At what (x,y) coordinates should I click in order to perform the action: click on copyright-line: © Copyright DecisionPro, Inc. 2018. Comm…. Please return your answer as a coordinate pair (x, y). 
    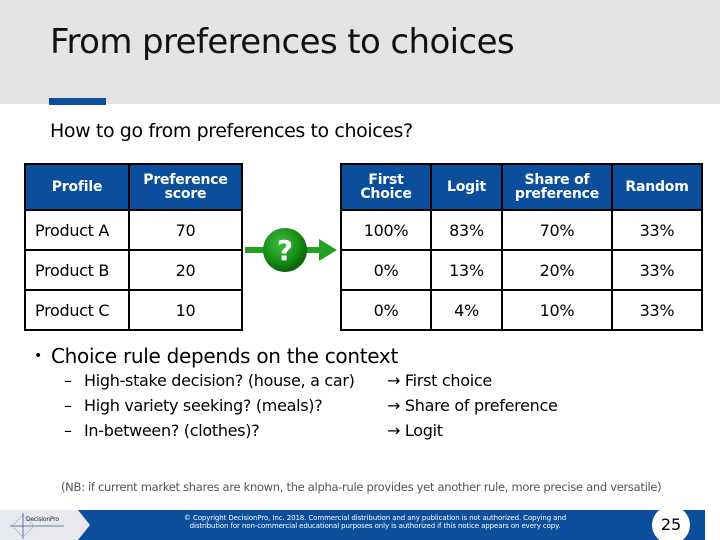
    Looking at the image, I should click on (375, 518).